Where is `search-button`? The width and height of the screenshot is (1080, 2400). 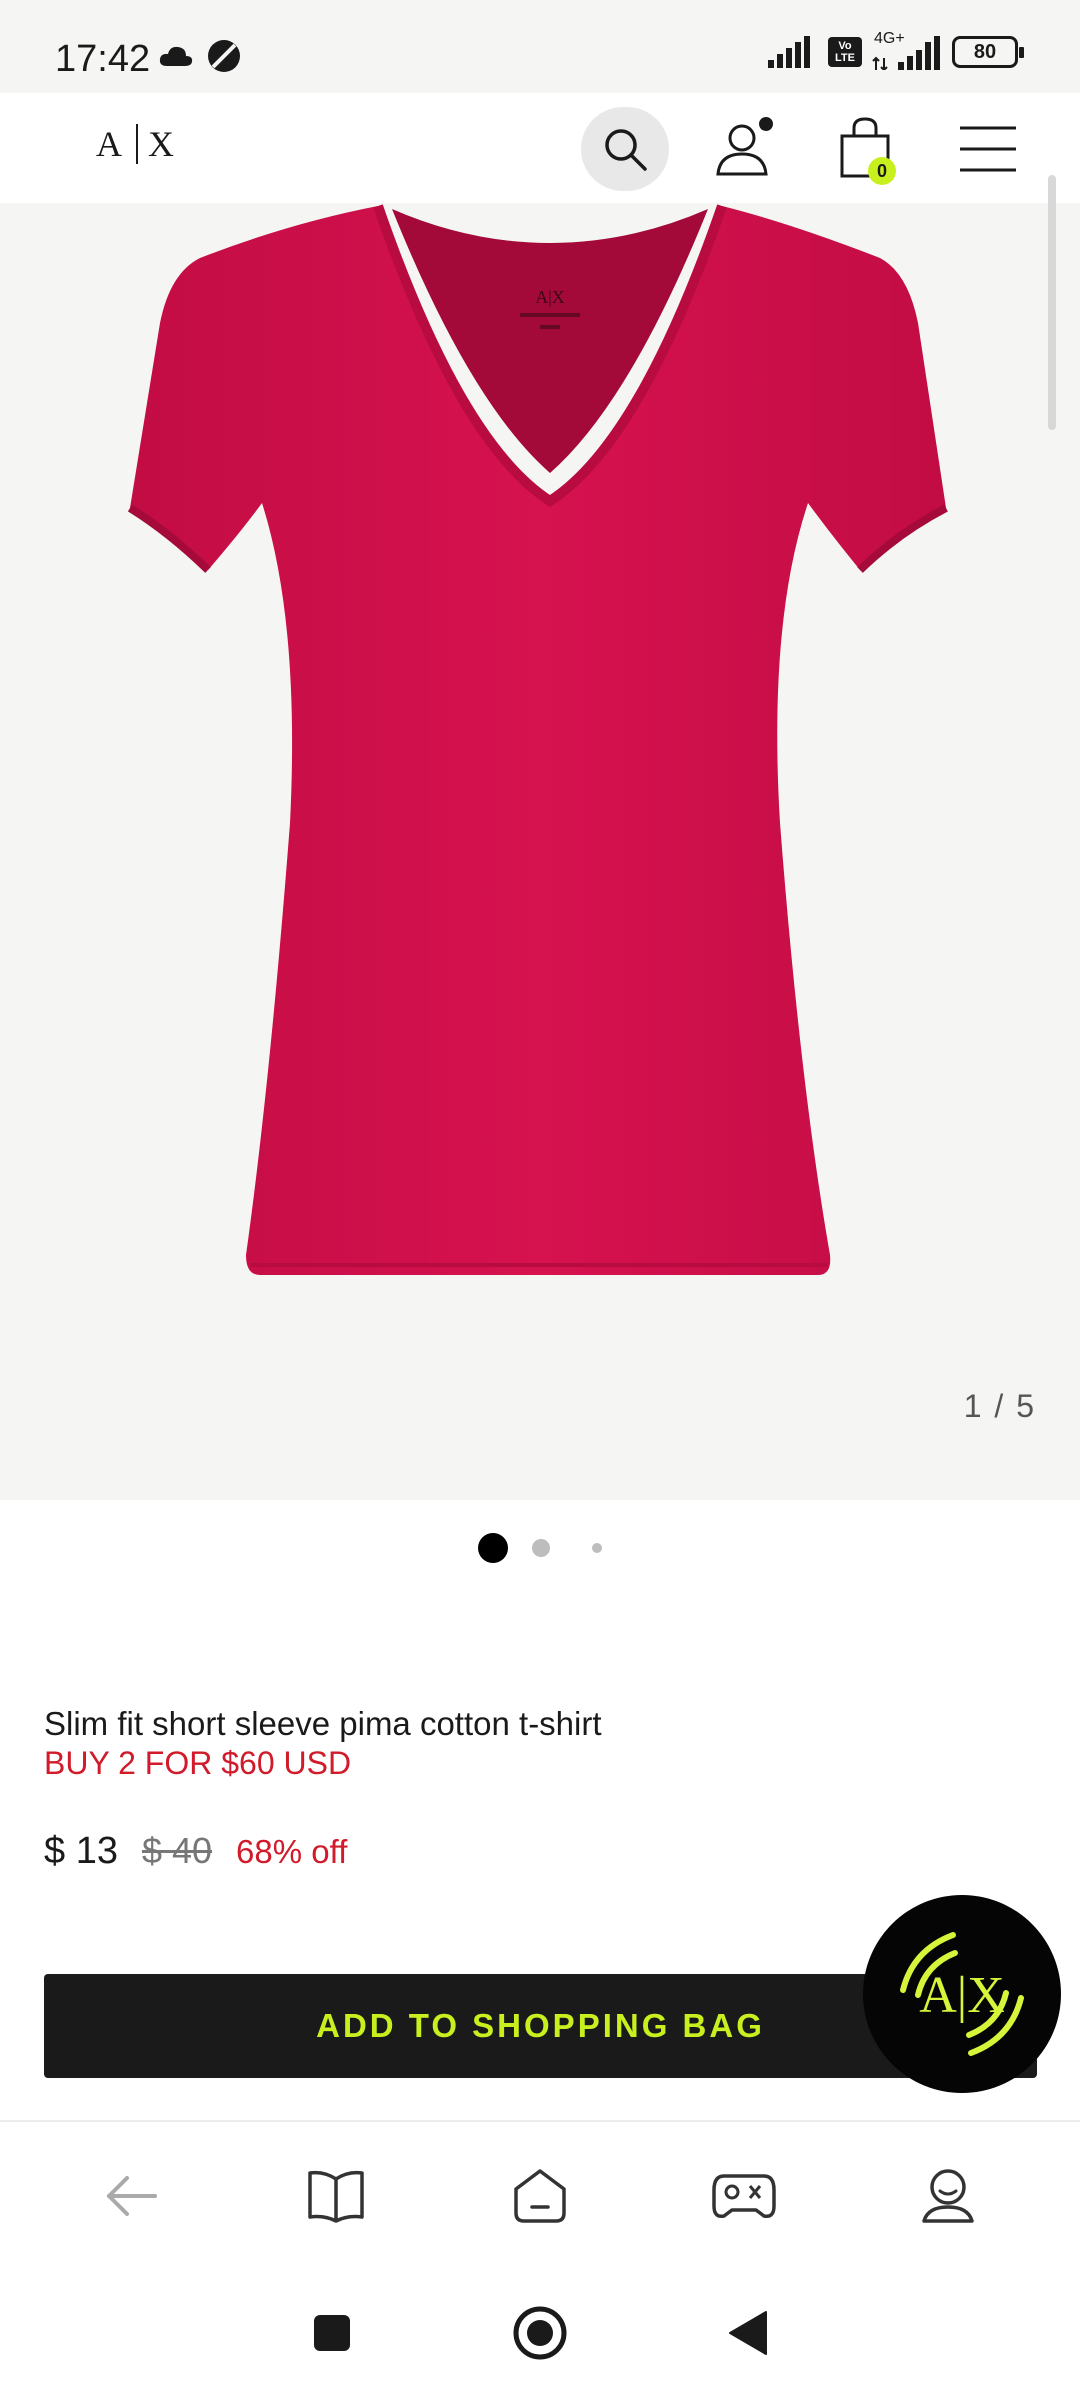
search-button is located at coordinates (625, 149).